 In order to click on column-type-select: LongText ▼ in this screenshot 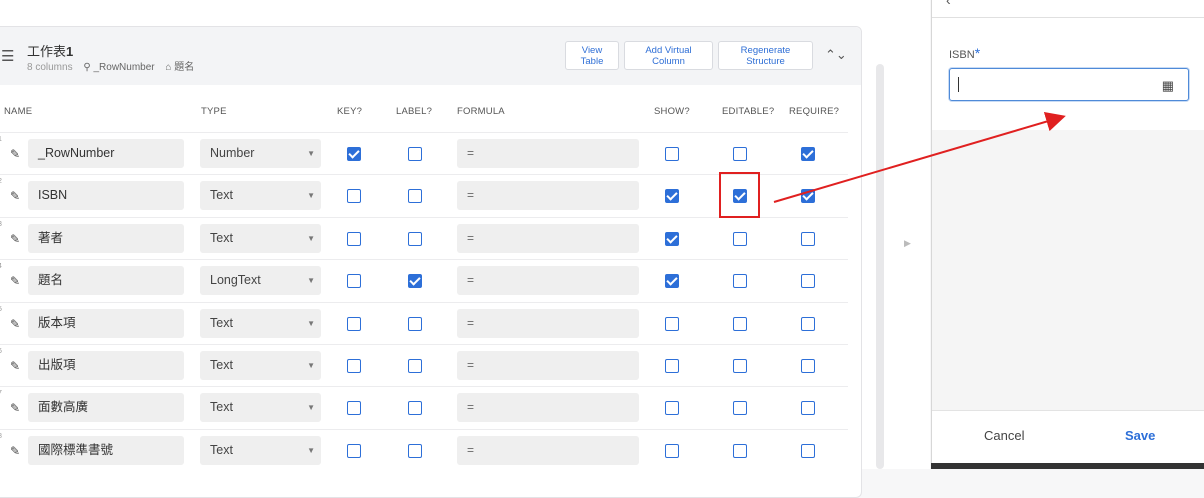, I will do `click(260, 281)`.